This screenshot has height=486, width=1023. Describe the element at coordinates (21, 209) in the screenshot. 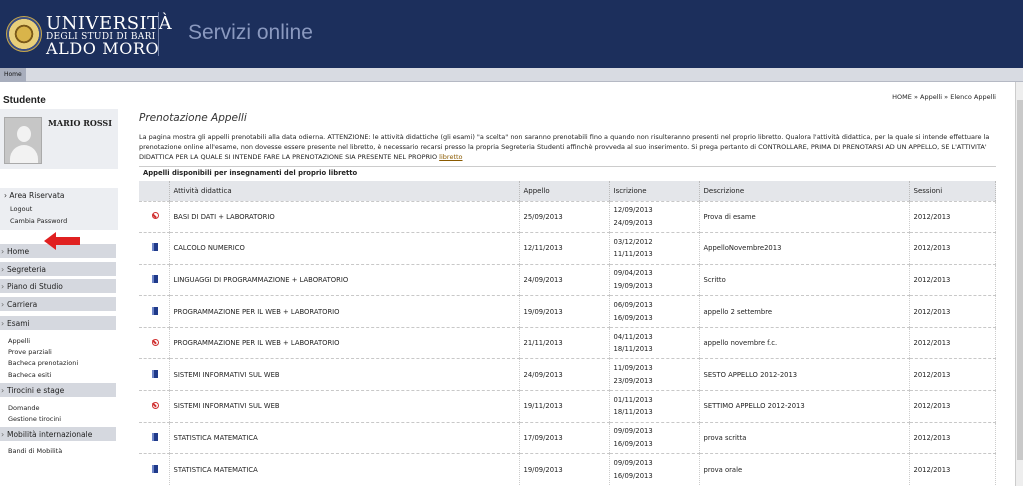

I see `logout-link: Logout` at that location.